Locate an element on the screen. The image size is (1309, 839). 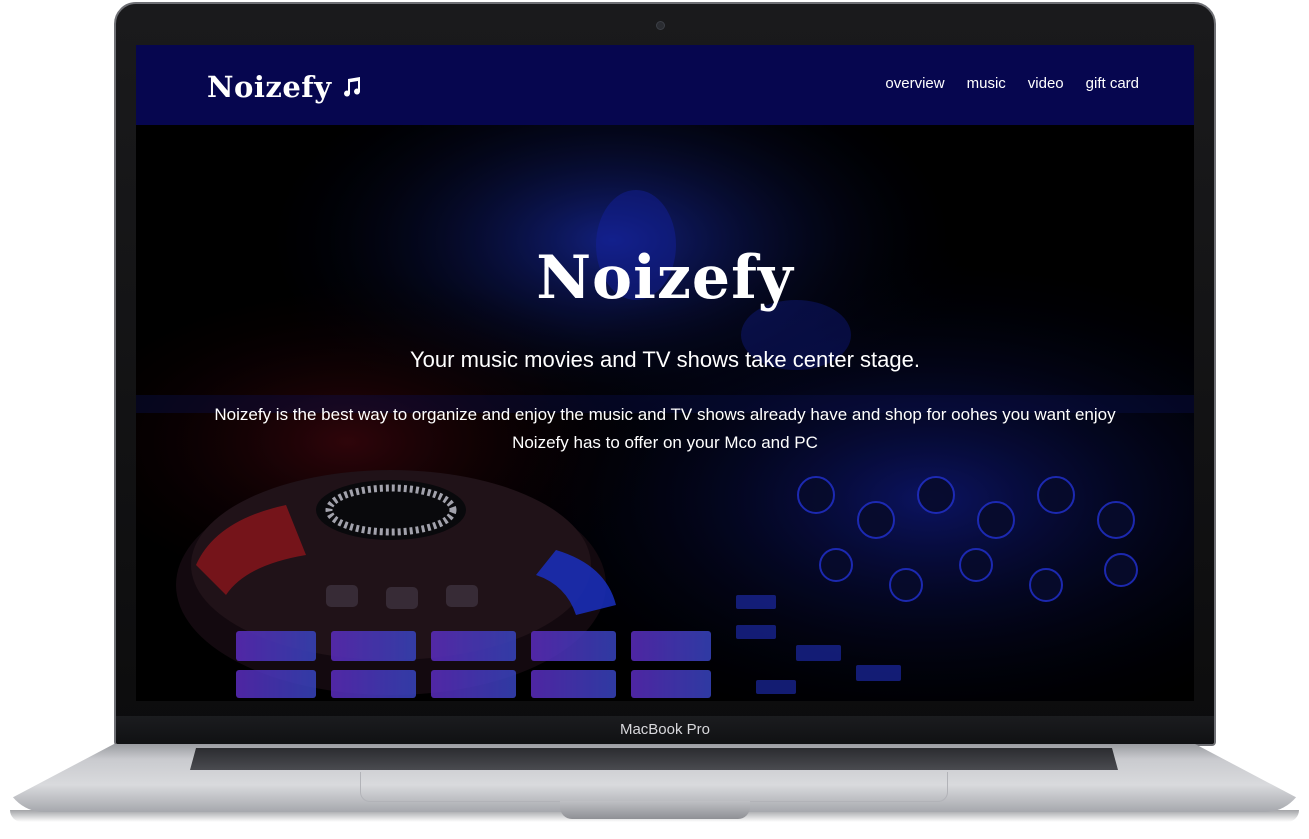
model-label: MacBook Pro is located at coordinates (665, 729).